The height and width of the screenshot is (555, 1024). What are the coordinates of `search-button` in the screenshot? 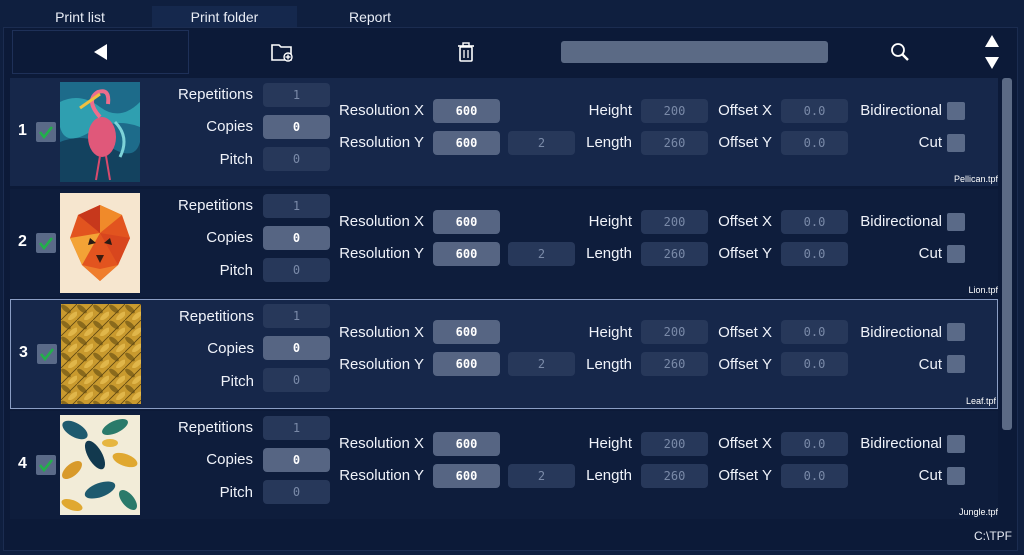 It's located at (900, 52).